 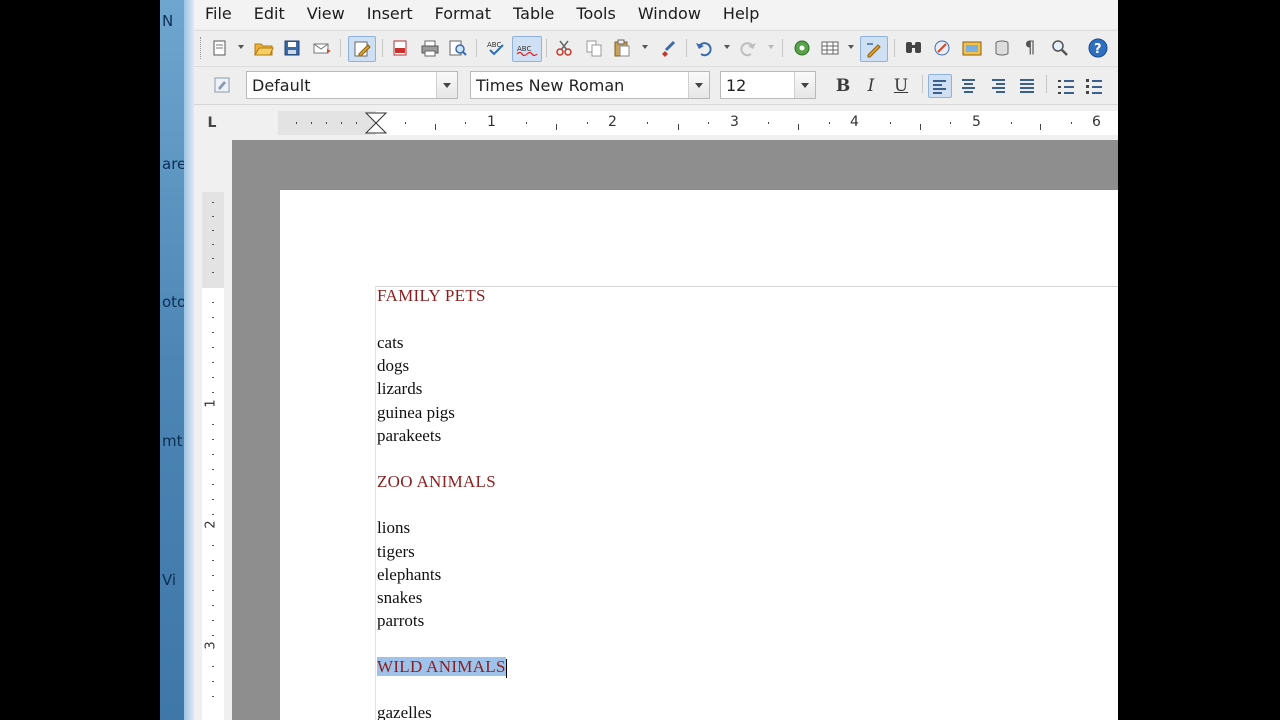 What do you see at coordinates (375, 503) in the screenshot?
I see `text-boundary-left` at bounding box center [375, 503].